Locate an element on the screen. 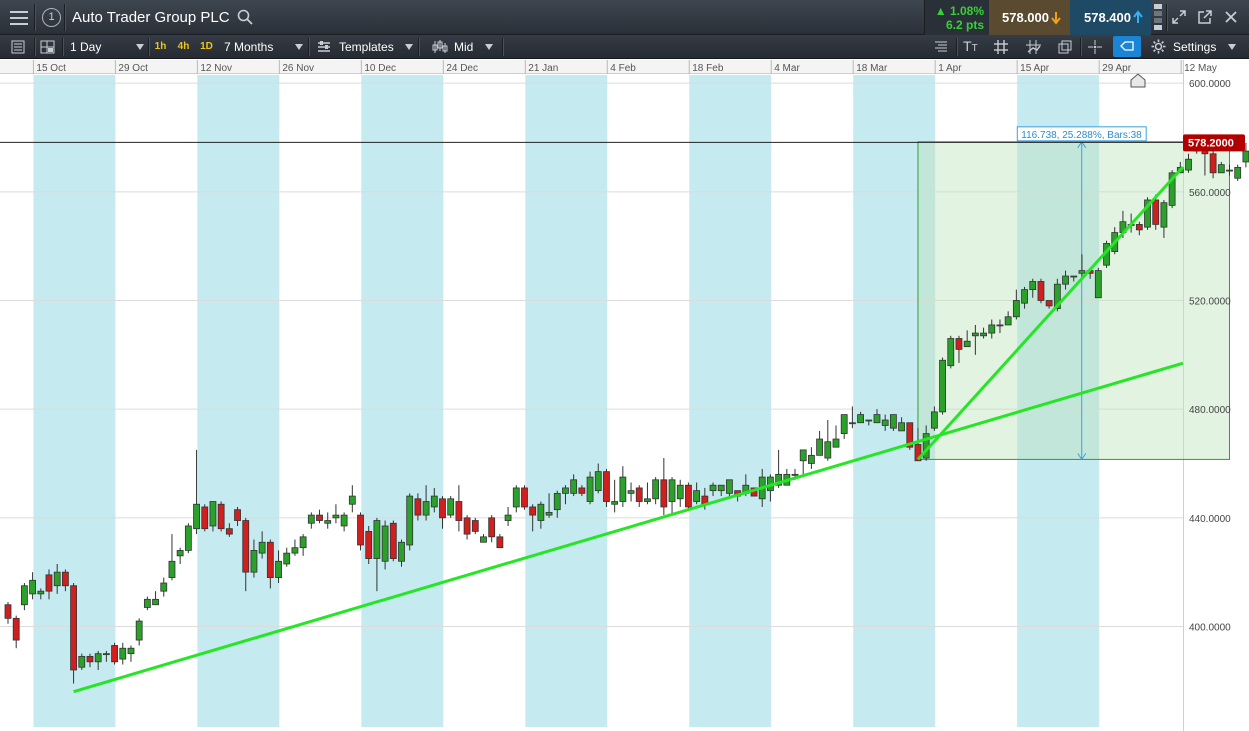 The height and width of the screenshot is (731, 1249). home-icon is located at coordinates (1138, 83).